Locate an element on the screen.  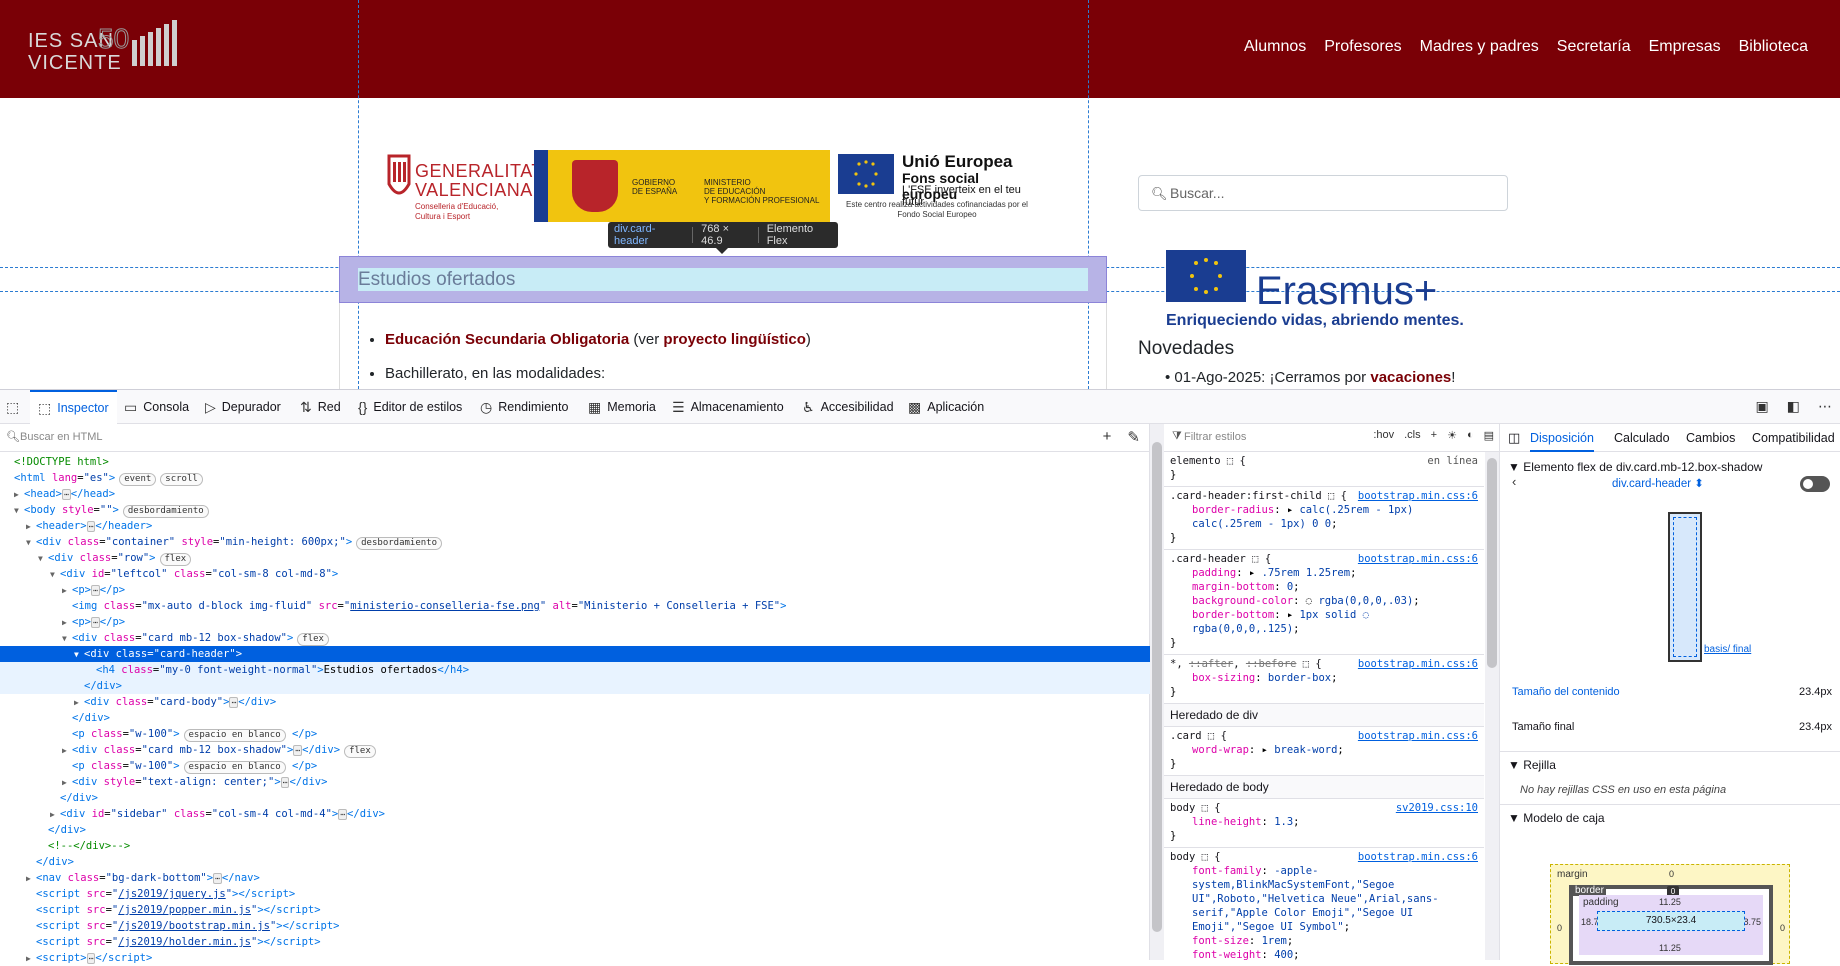
padding-top-value: 11.25 is located at coordinates (1670, 902).